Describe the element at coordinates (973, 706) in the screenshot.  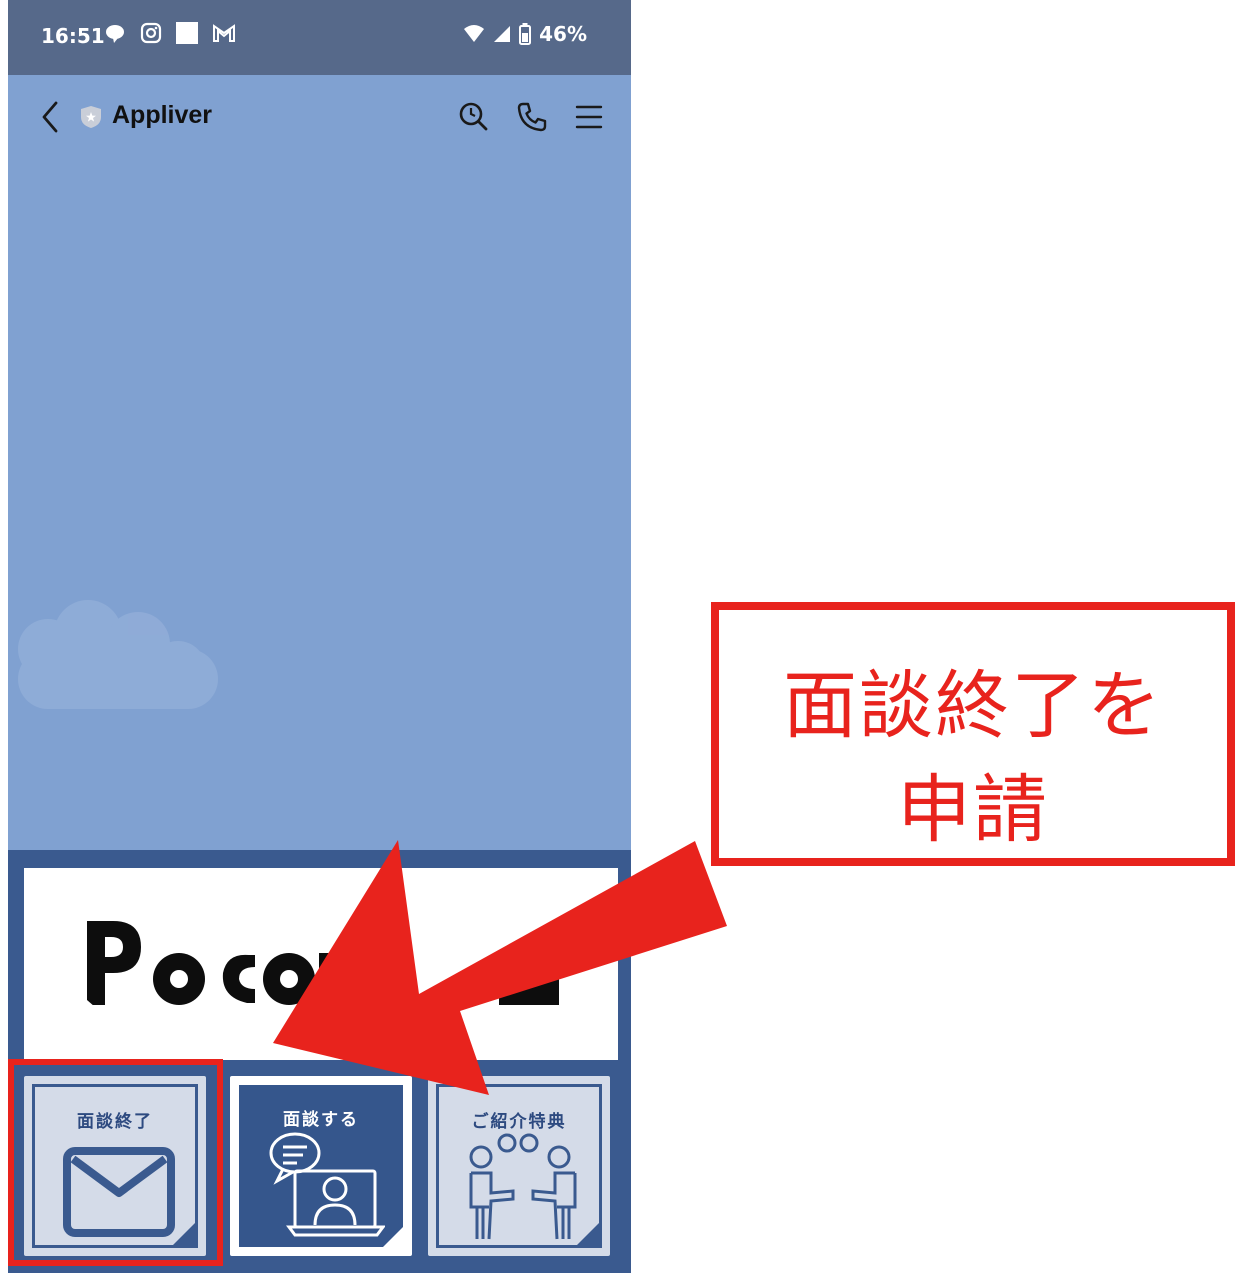
I see `callout-line-1: 面談終了を` at that location.